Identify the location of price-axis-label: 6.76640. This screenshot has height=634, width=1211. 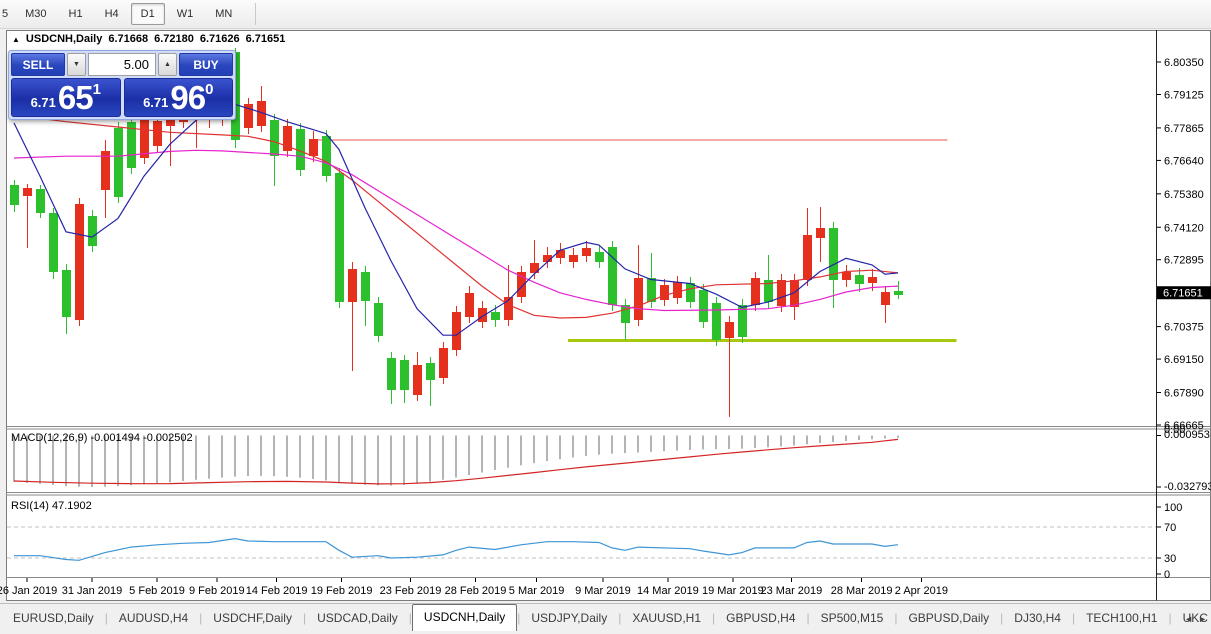
(1184, 161).